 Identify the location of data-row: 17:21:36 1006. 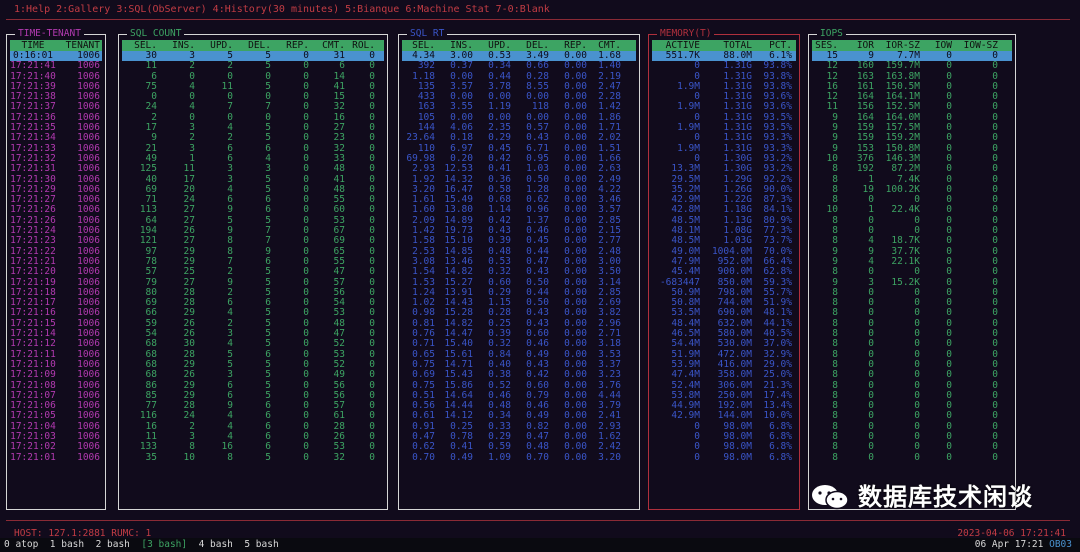
(56, 118).